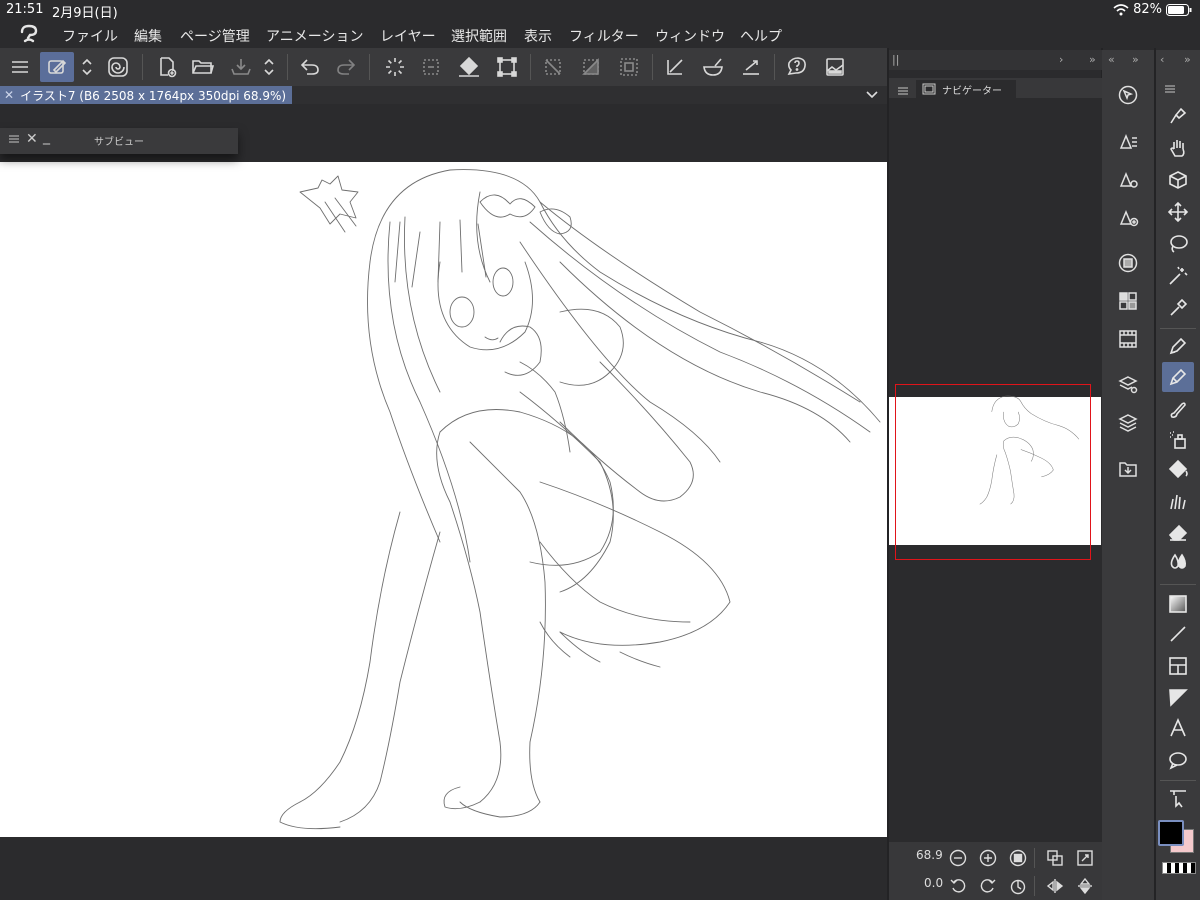 This screenshot has height=900, width=1200. What do you see at coordinates (507, 67) in the screenshot?
I see `transform-icon` at bounding box center [507, 67].